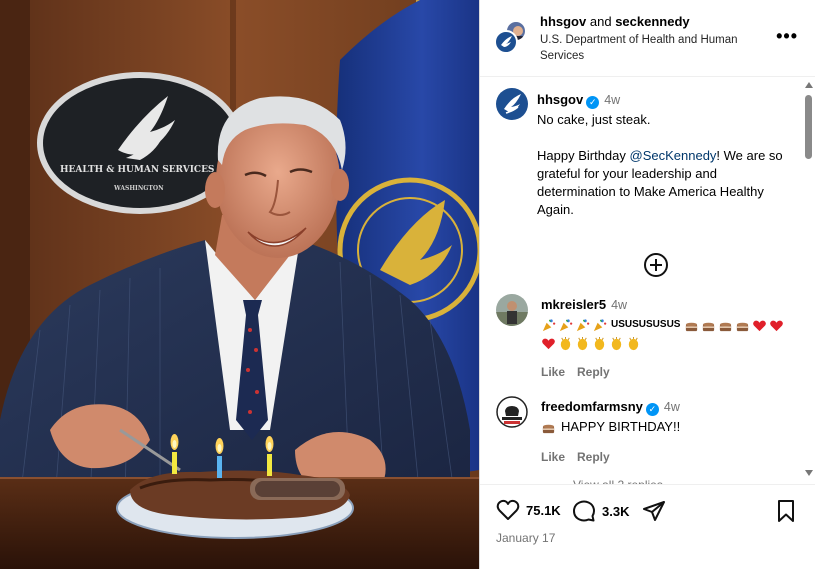 Image resolution: width=815 pixels, height=569 pixels. What do you see at coordinates (673, 155) in the screenshot?
I see `mention-seckennedy-link: @SecKennedy` at bounding box center [673, 155].